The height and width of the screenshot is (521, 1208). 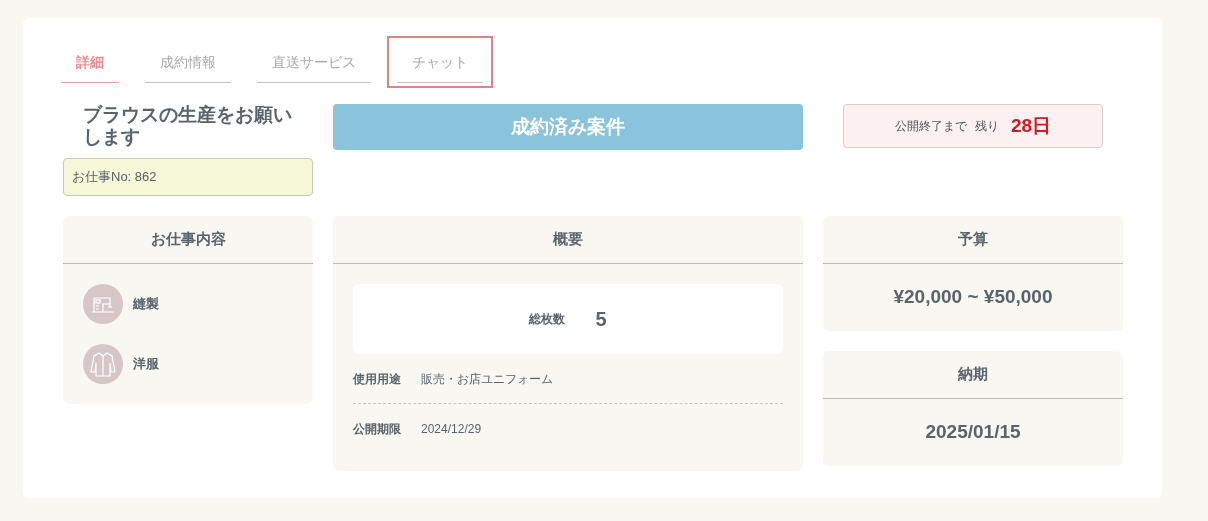 I want to click on card-title: 納期, so click(x=973, y=374).